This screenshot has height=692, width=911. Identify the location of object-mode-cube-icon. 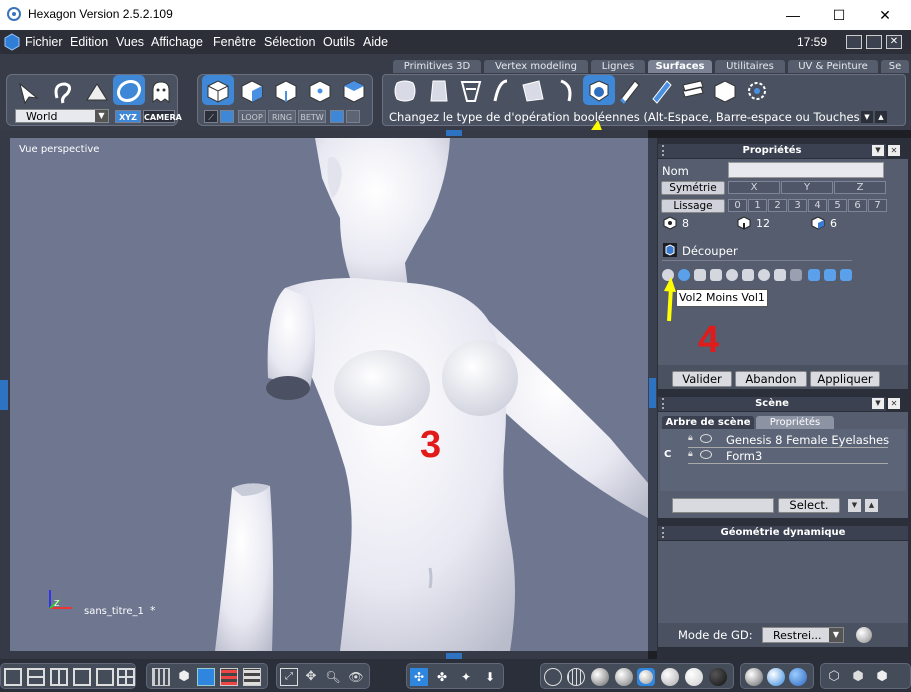
(218, 91).